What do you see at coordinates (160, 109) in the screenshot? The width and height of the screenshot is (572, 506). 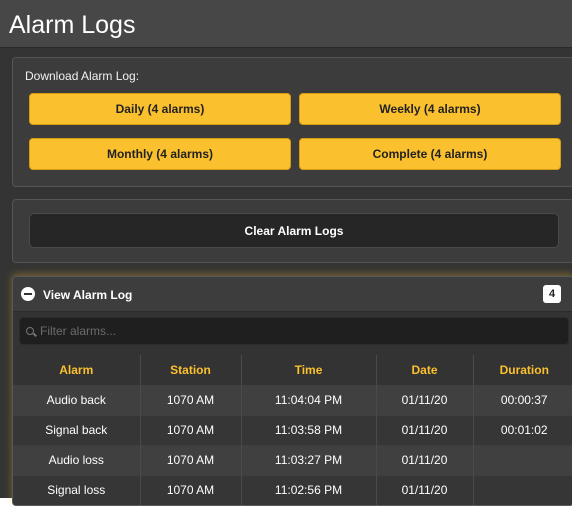 I see `download-daily-button: Daily (4 alarms)` at bounding box center [160, 109].